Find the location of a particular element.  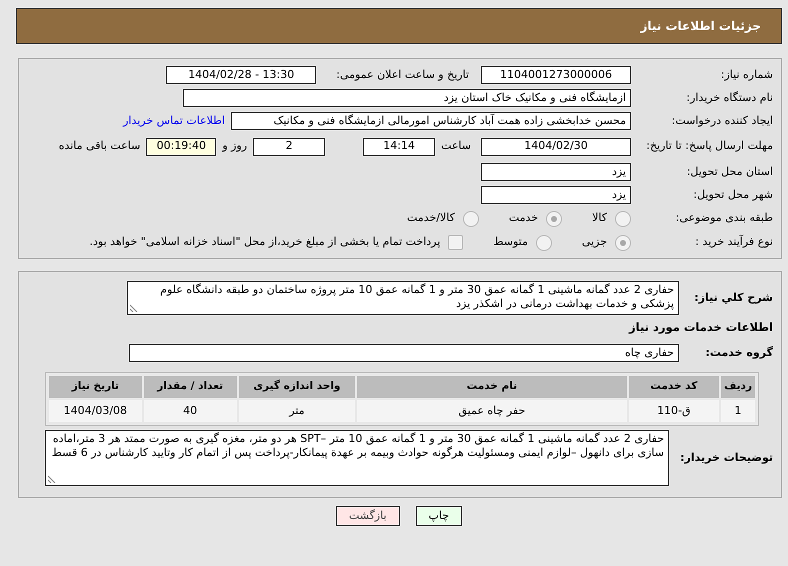

input-field: حفاری چاه is located at coordinates (404, 353).